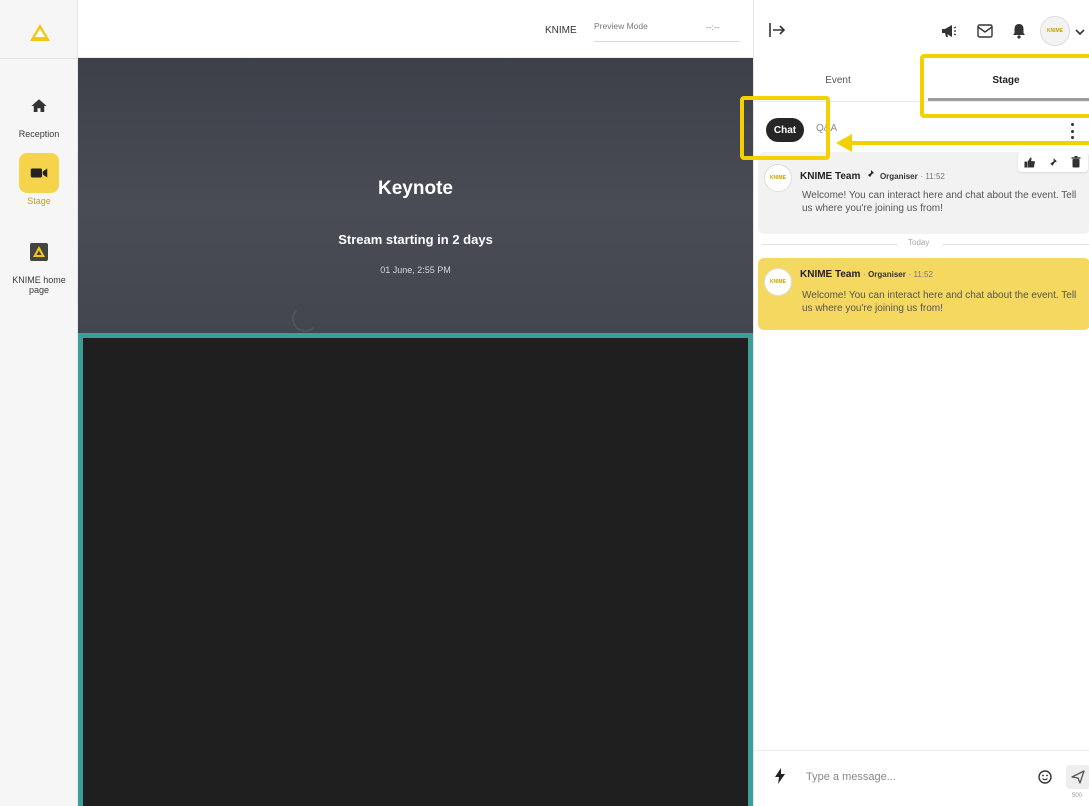  Describe the element at coordinates (826, 128) in the screenshot. I see `subtab-qa: Q&A` at that location.